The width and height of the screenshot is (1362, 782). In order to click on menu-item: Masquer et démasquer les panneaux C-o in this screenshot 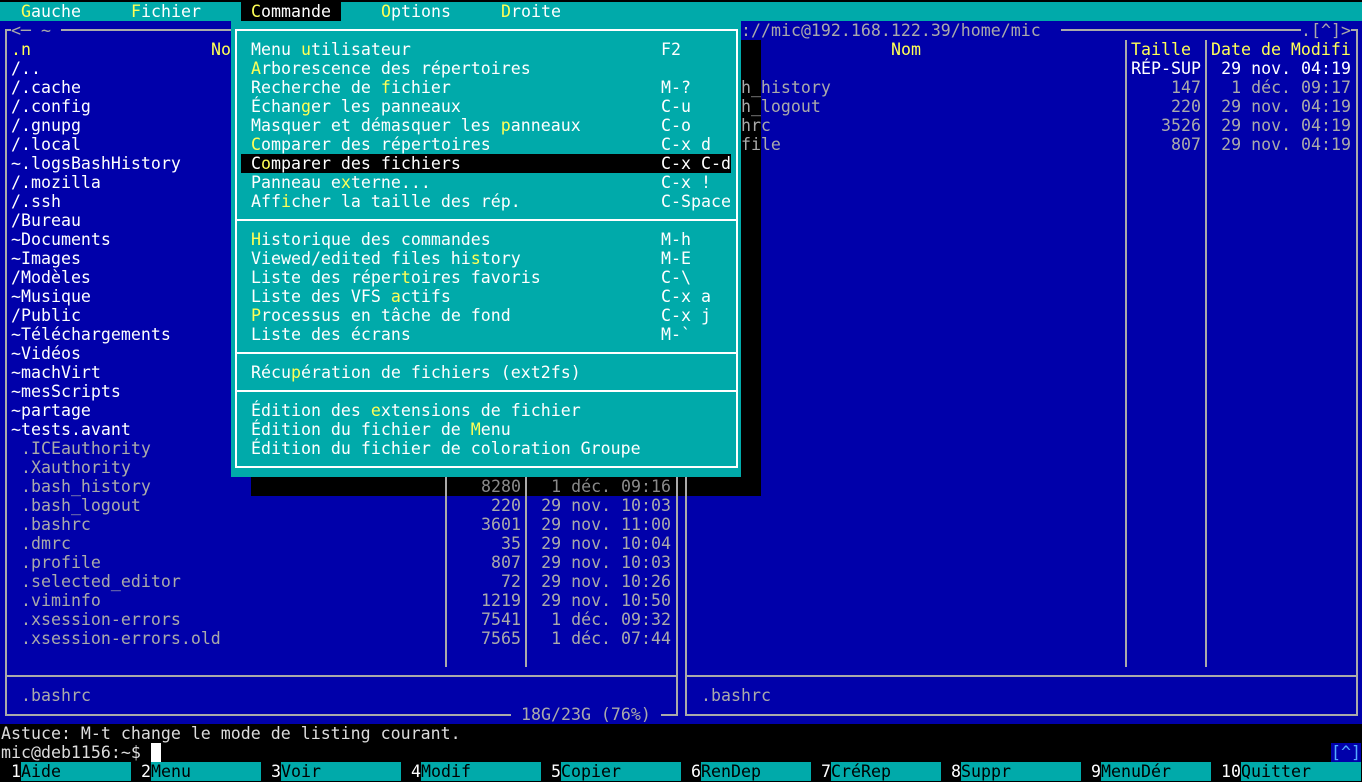, I will do `click(486, 125)`.